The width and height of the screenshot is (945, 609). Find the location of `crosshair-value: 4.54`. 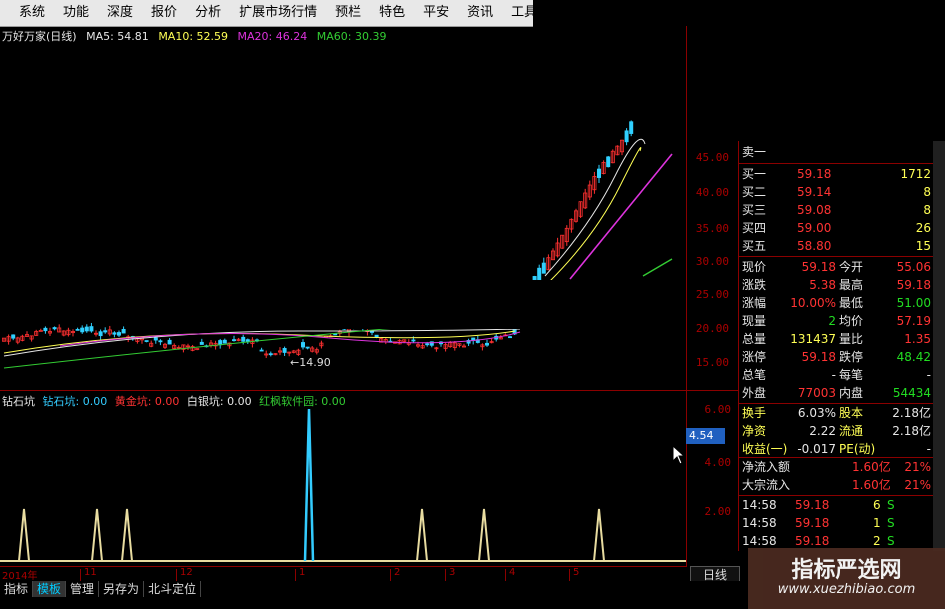

crosshair-value: 4.54 is located at coordinates (705, 436).